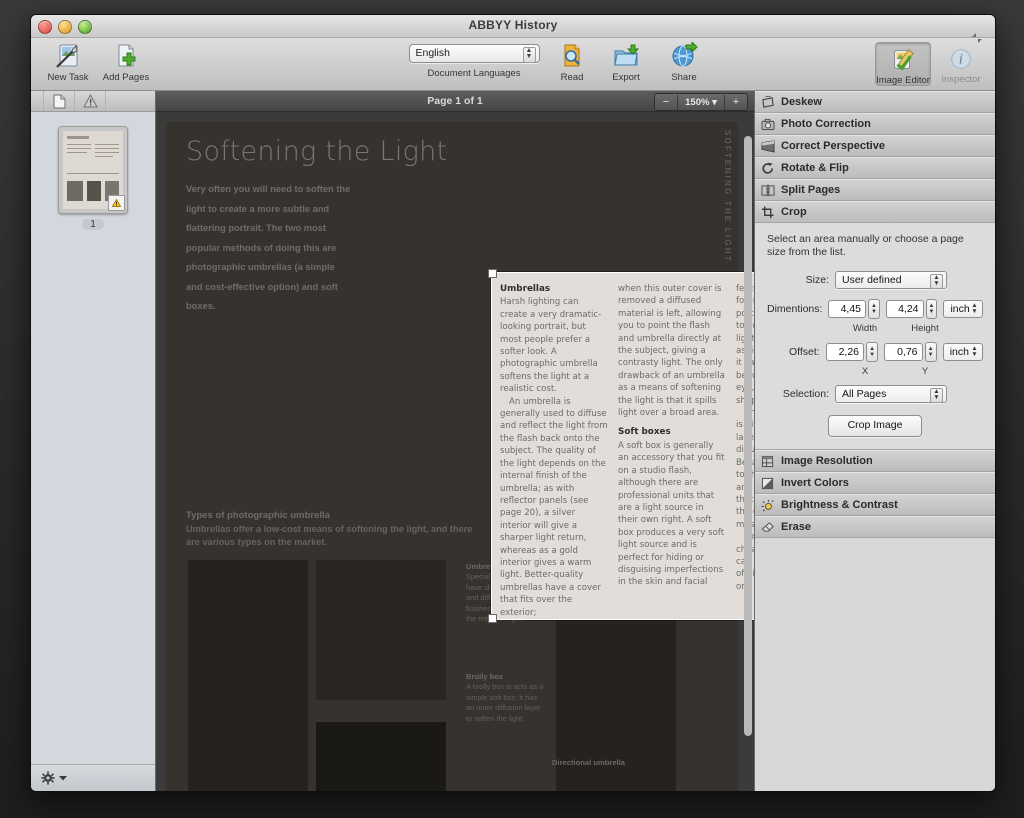  I want to click on eraser-icon, so click(768, 527).